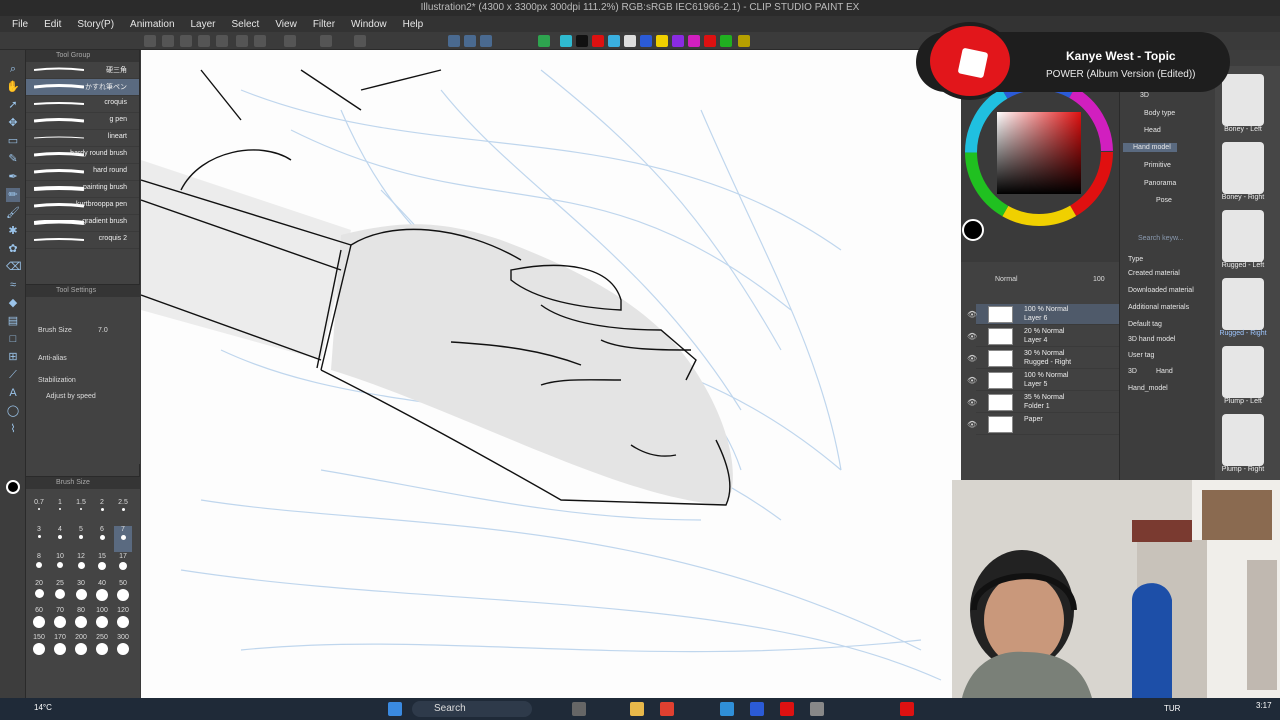  I want to click on brush-size-option: 70, so click(60, 620).